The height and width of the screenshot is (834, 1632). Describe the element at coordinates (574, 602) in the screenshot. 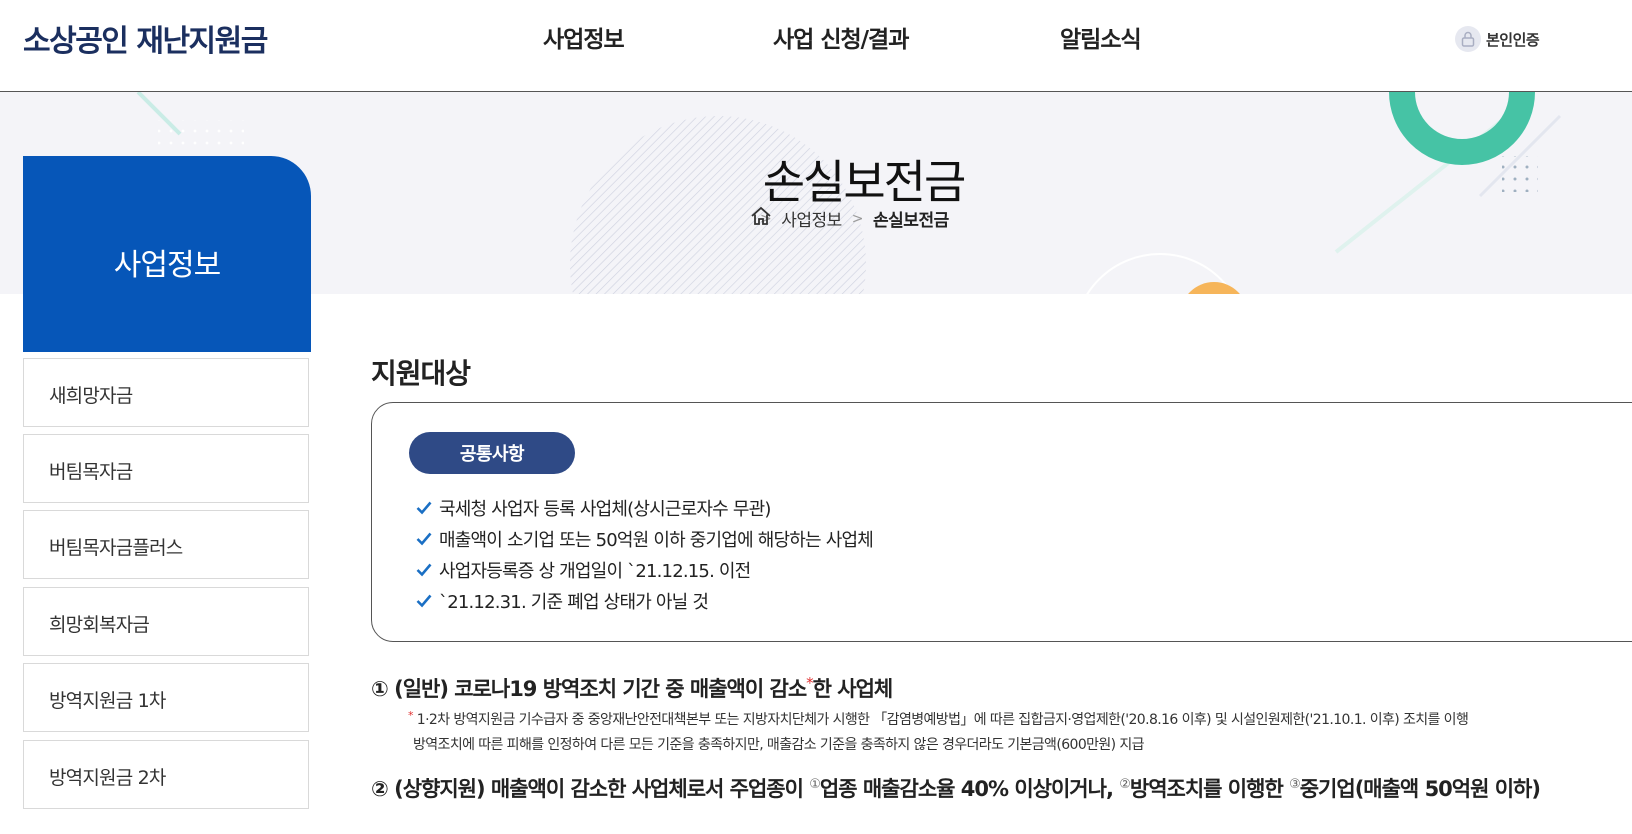

I see `list-item-text: `21.12.31. 기준 폐업 상태가 아닐 것` at that location.